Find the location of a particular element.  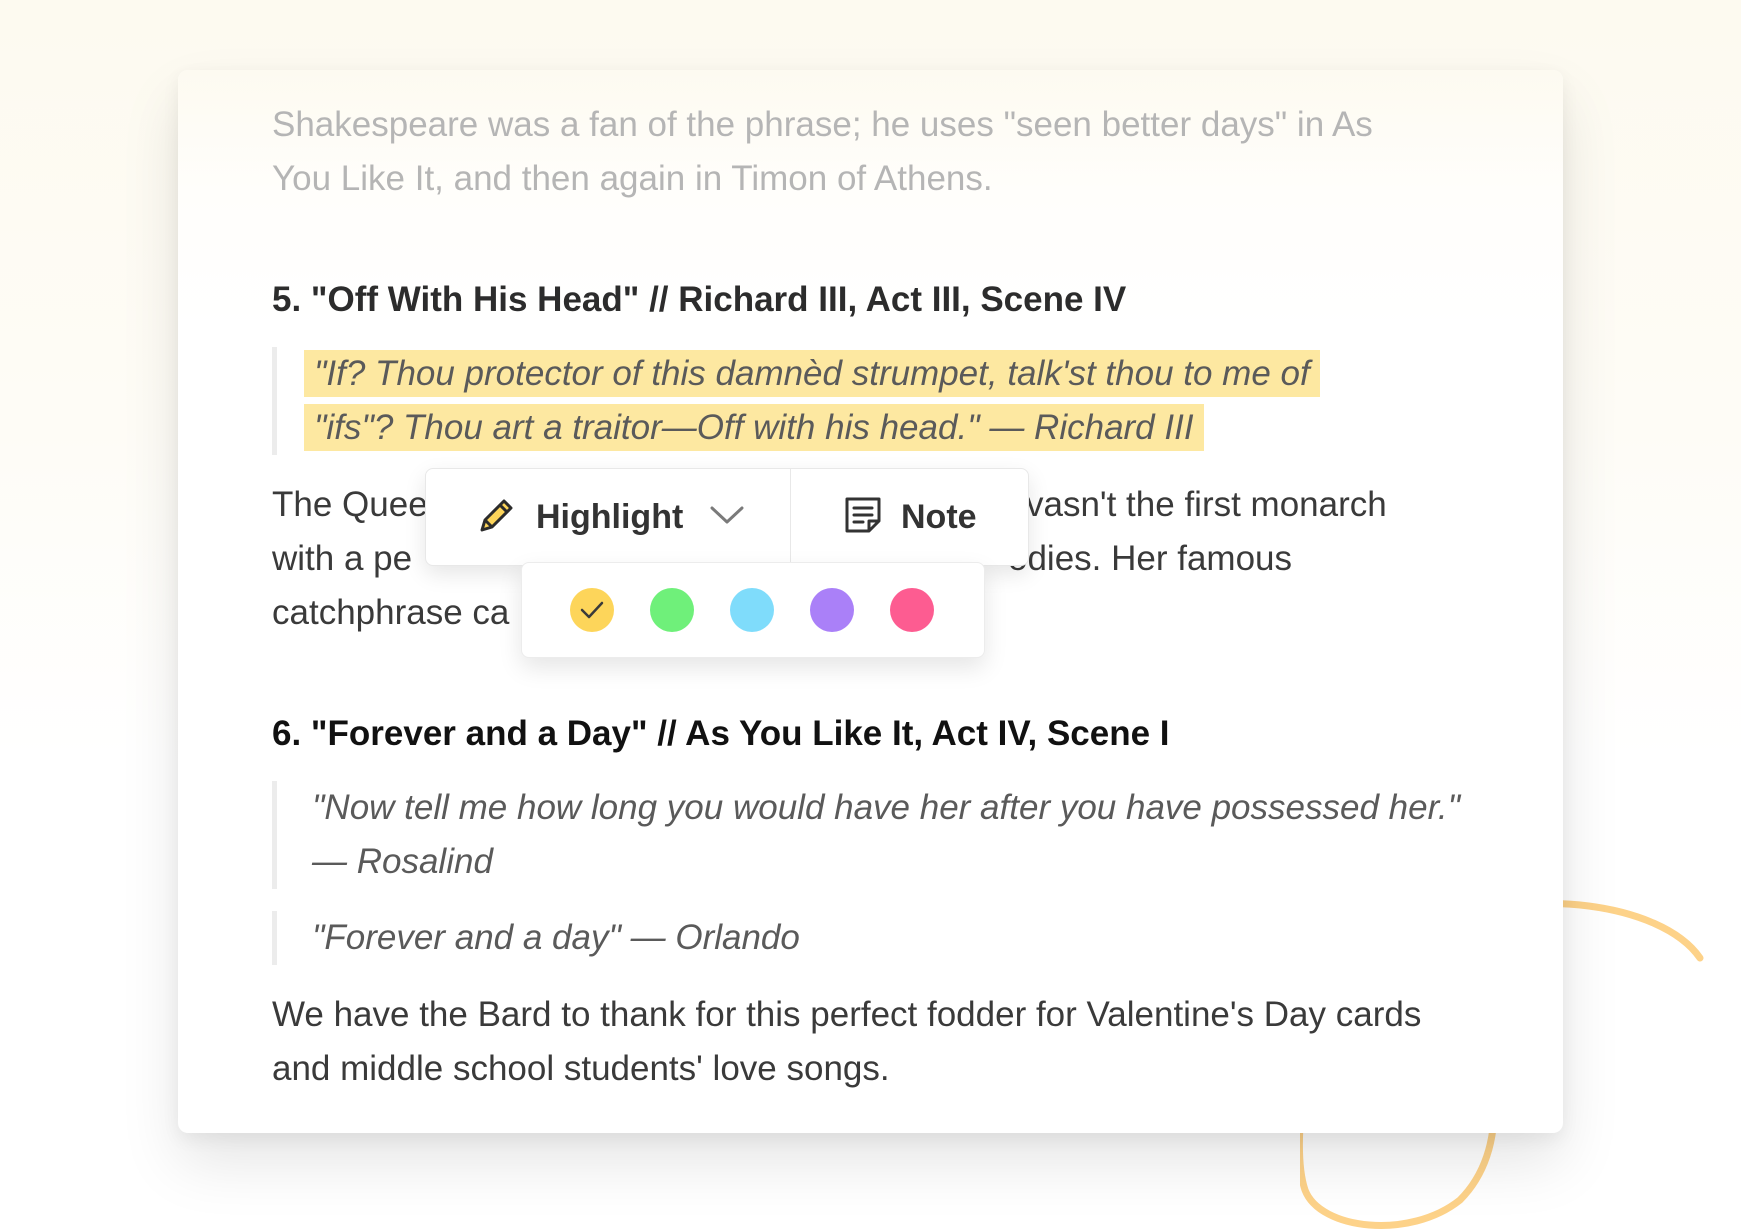

swatch-green is located at coordinates (672, 610).